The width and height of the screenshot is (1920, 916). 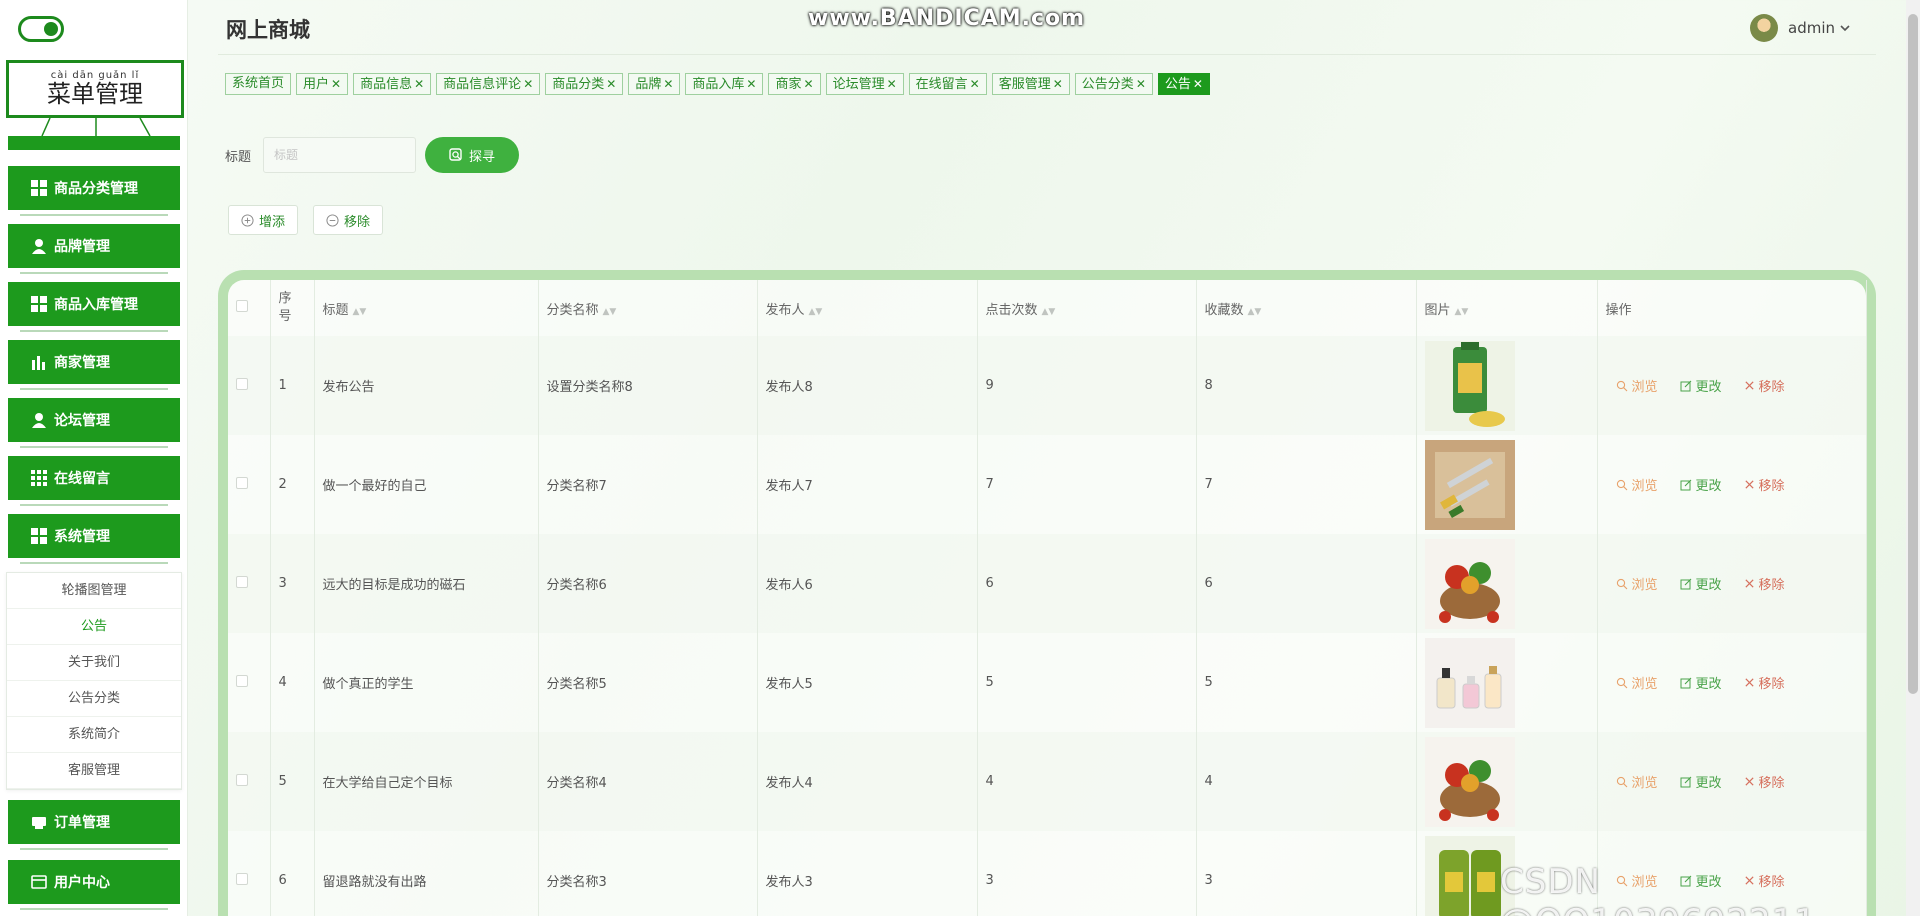 I want to click on submenu-item-banner: 轮播图管理, so click(x=94, y=591).